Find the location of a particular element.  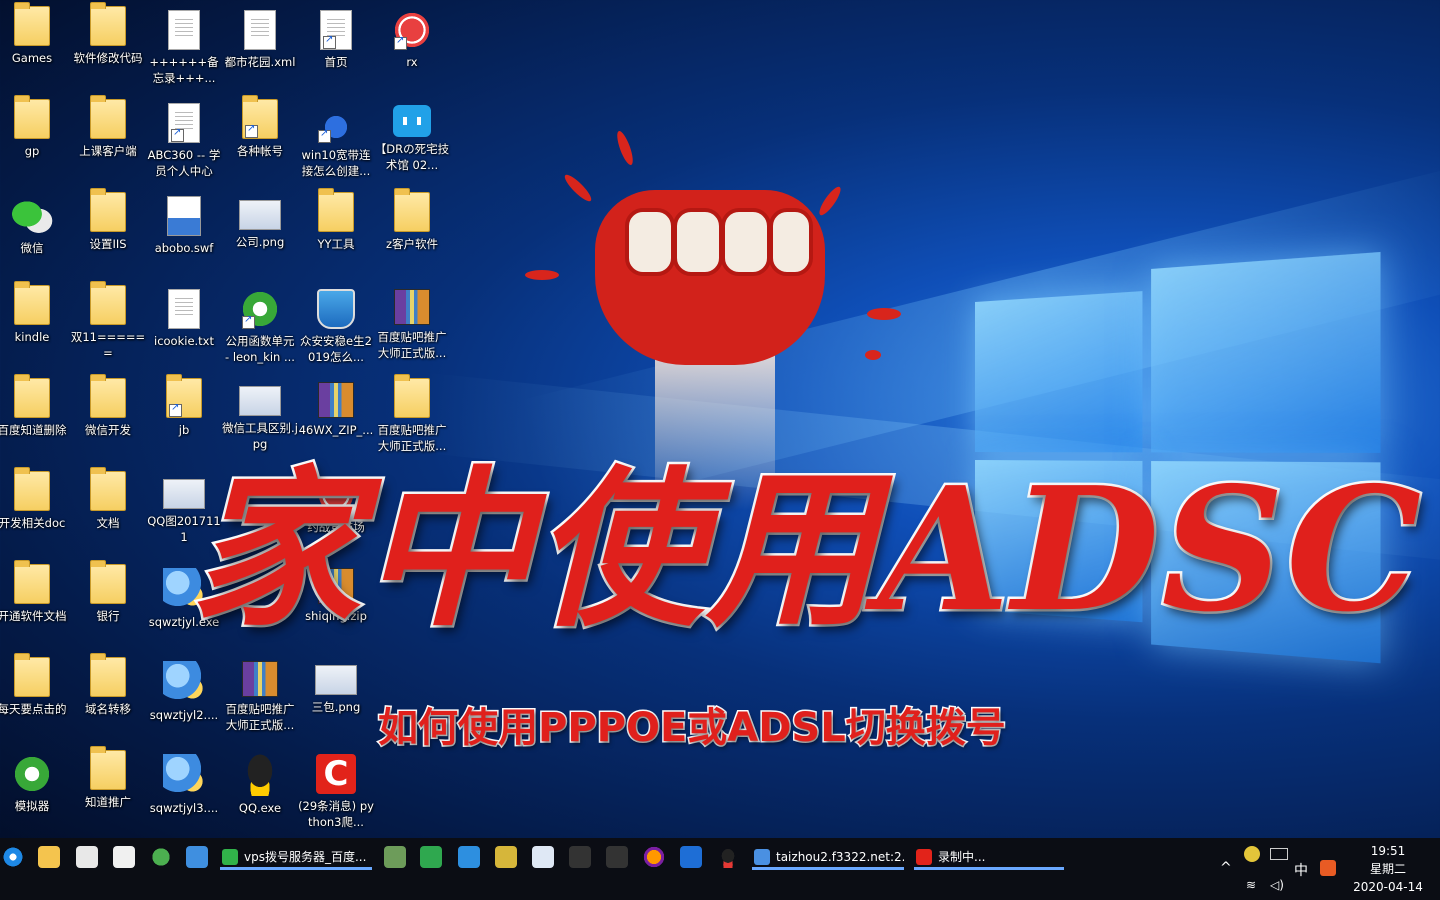

desktop-icon-wechat-dev: 微信开发 is located at coordinates (108, 418).